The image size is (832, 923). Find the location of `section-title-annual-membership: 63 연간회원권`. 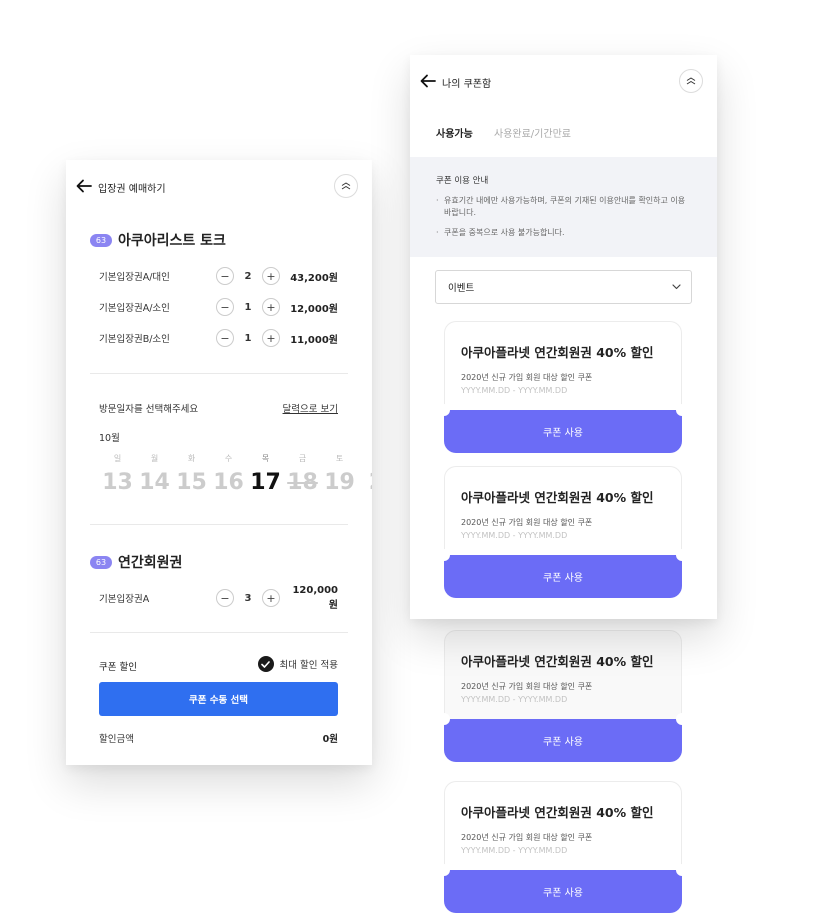

section-title-annual-membership: 63 연간회원권 is located at coordinates (136, 562).